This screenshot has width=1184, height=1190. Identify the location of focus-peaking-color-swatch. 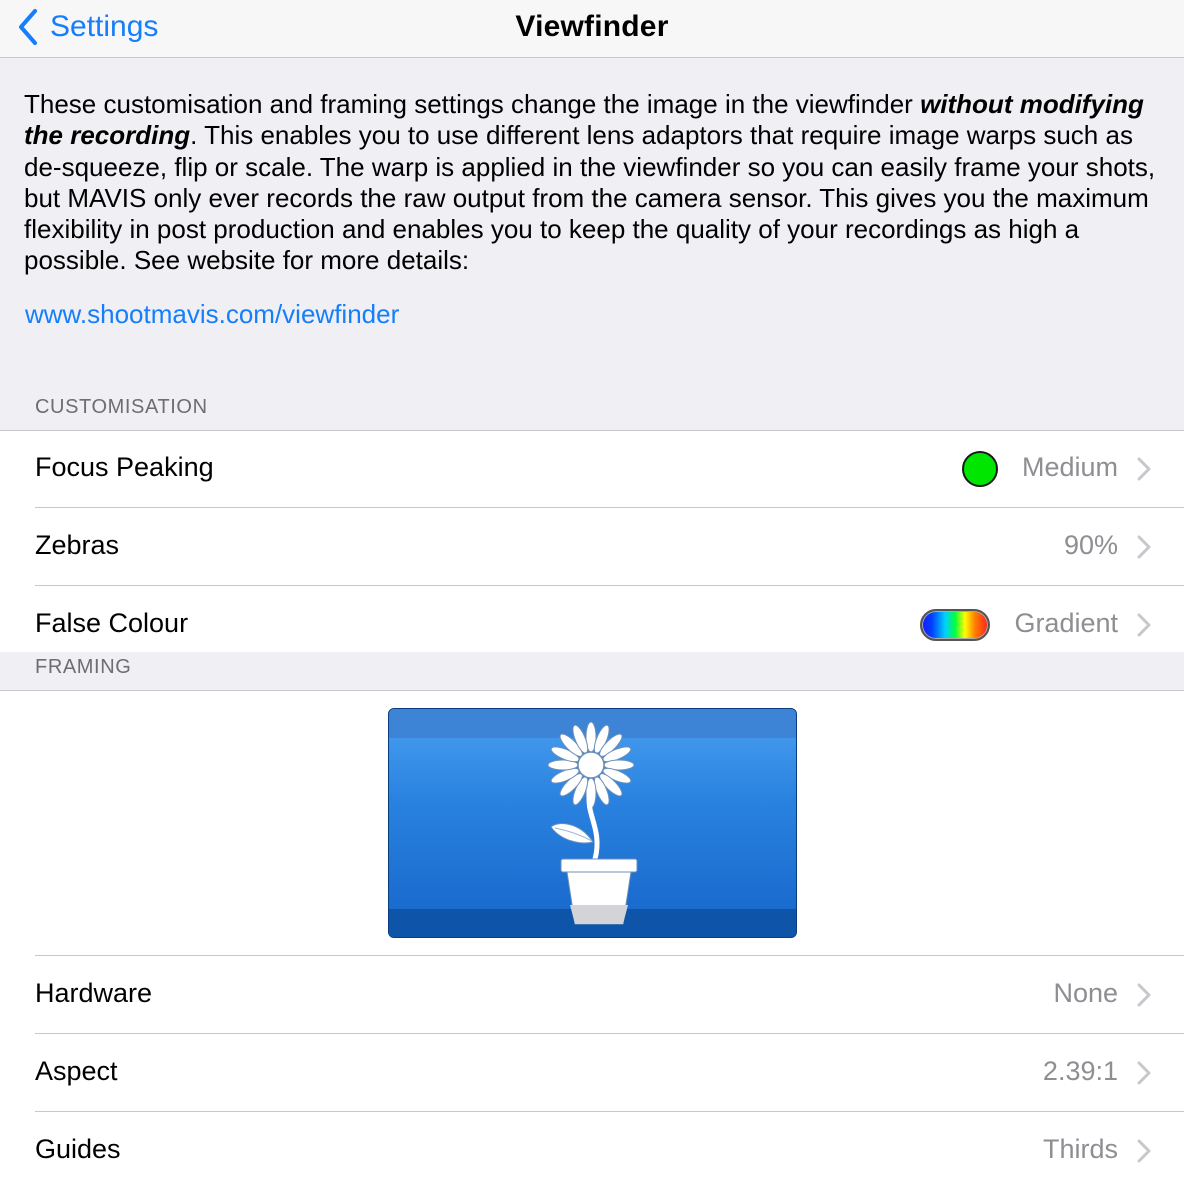
(980, 469).